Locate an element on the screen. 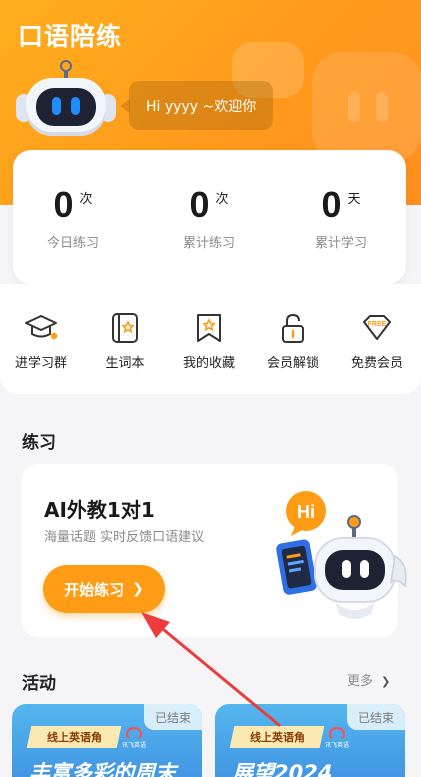 This screenshot has height=777, width=421. card-title: AI外教1对1 is located at coordinates (99, 510).